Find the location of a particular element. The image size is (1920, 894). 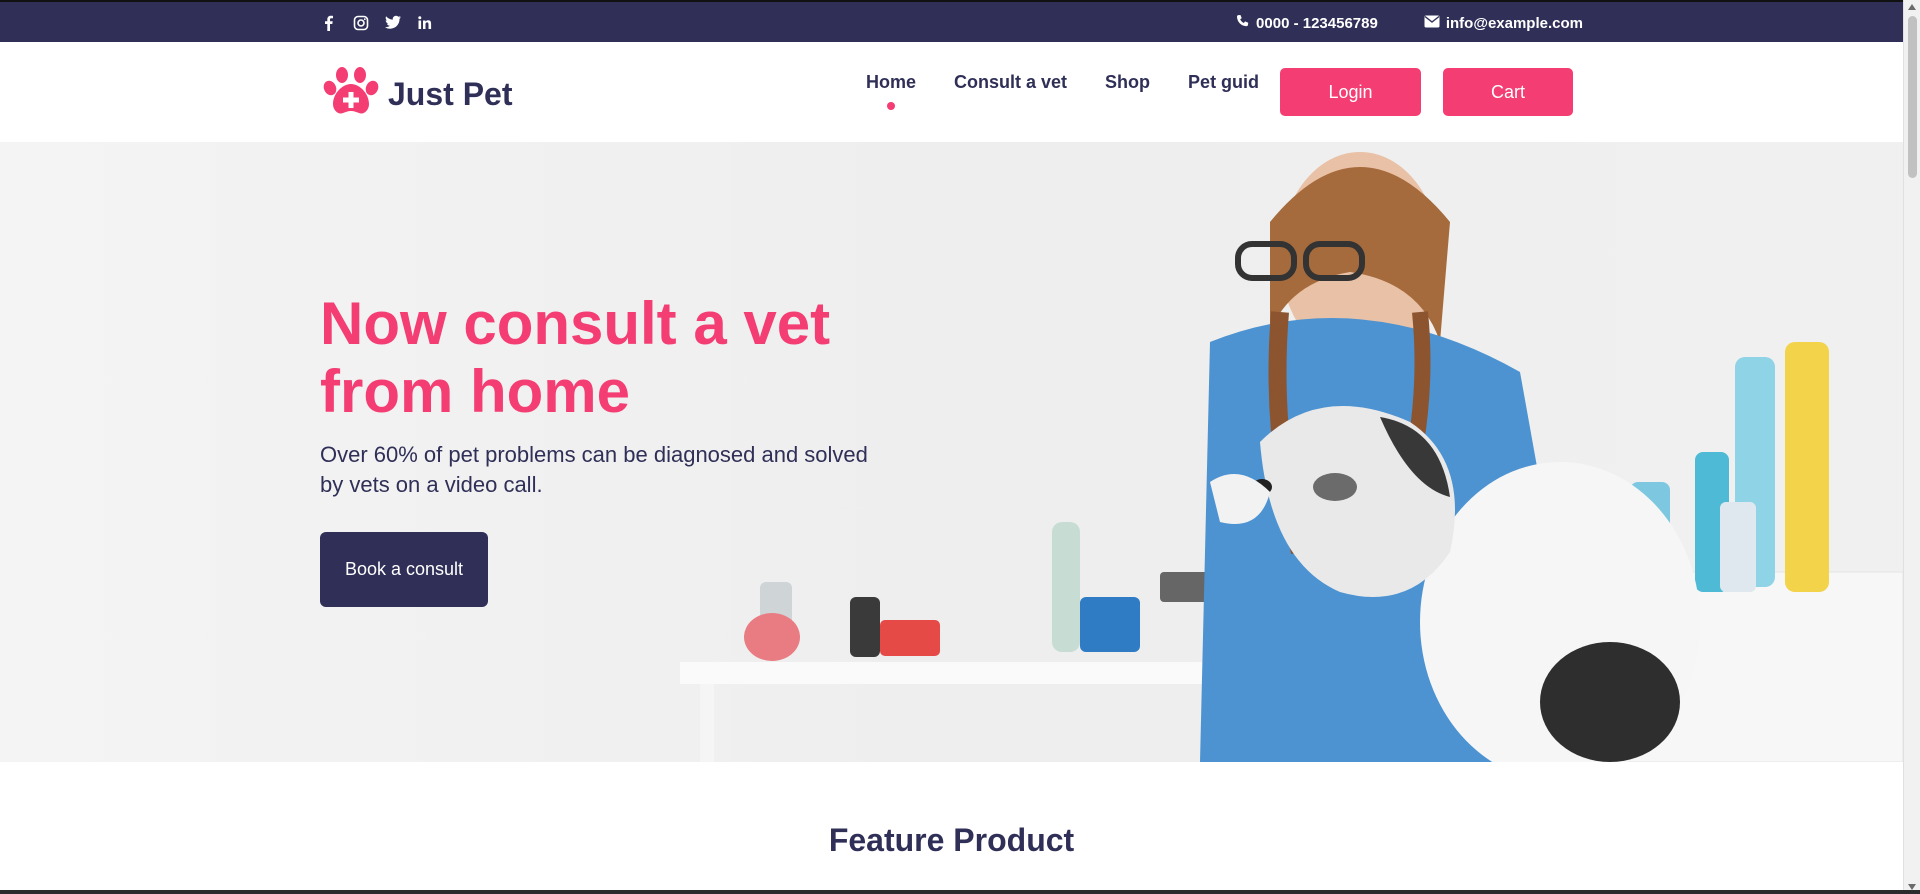

contact-info: 0000 - 123456789 info@example.com is located at coordinates (1409, 23).